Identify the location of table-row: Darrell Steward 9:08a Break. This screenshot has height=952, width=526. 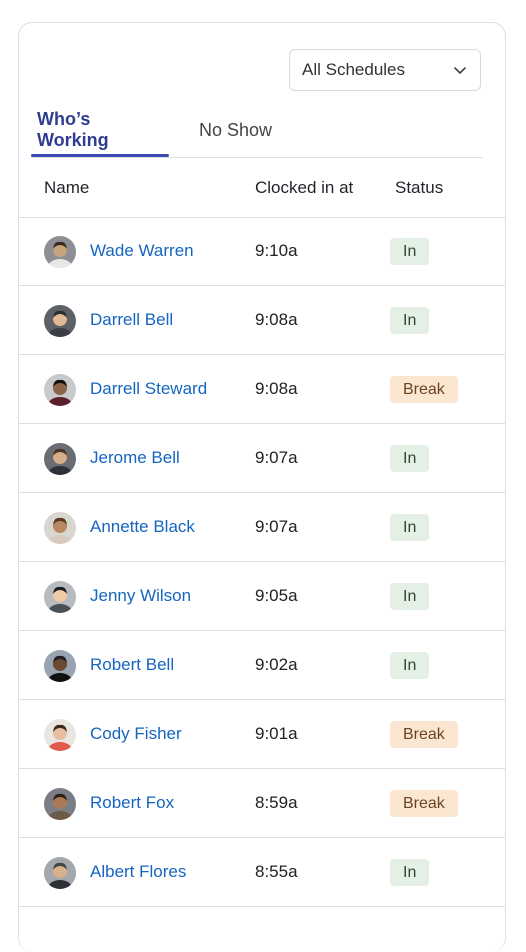
(262, 389).